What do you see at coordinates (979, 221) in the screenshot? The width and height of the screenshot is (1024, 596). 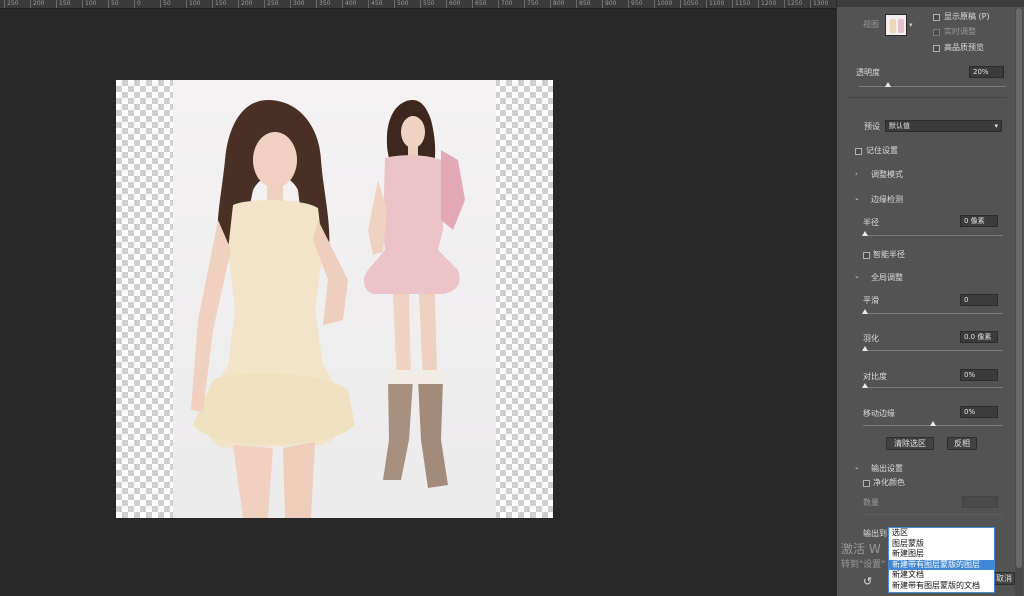 I see `radius-field: 0 像素` at bounding box center [979, 221].